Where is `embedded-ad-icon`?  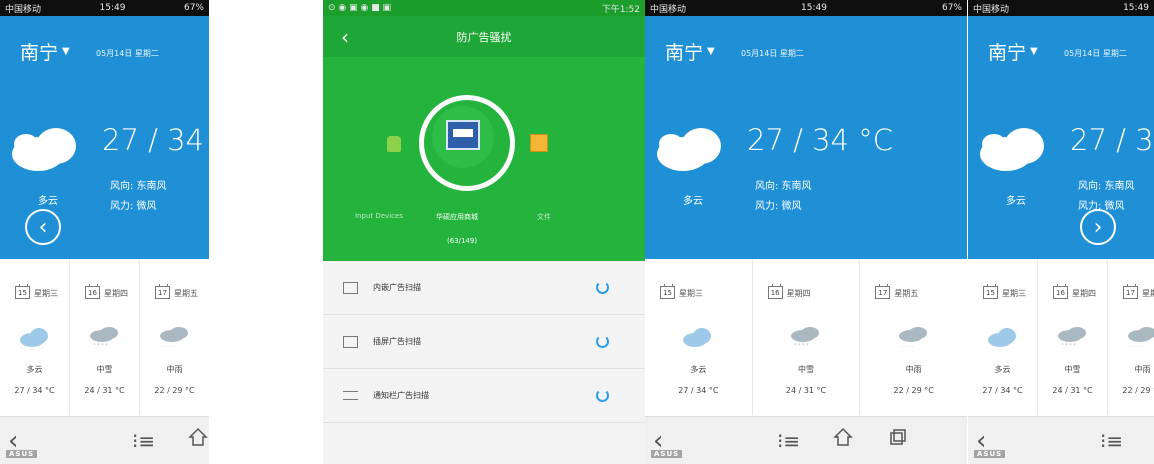
embedded-ad-icon is located at coordinates (350, 287).